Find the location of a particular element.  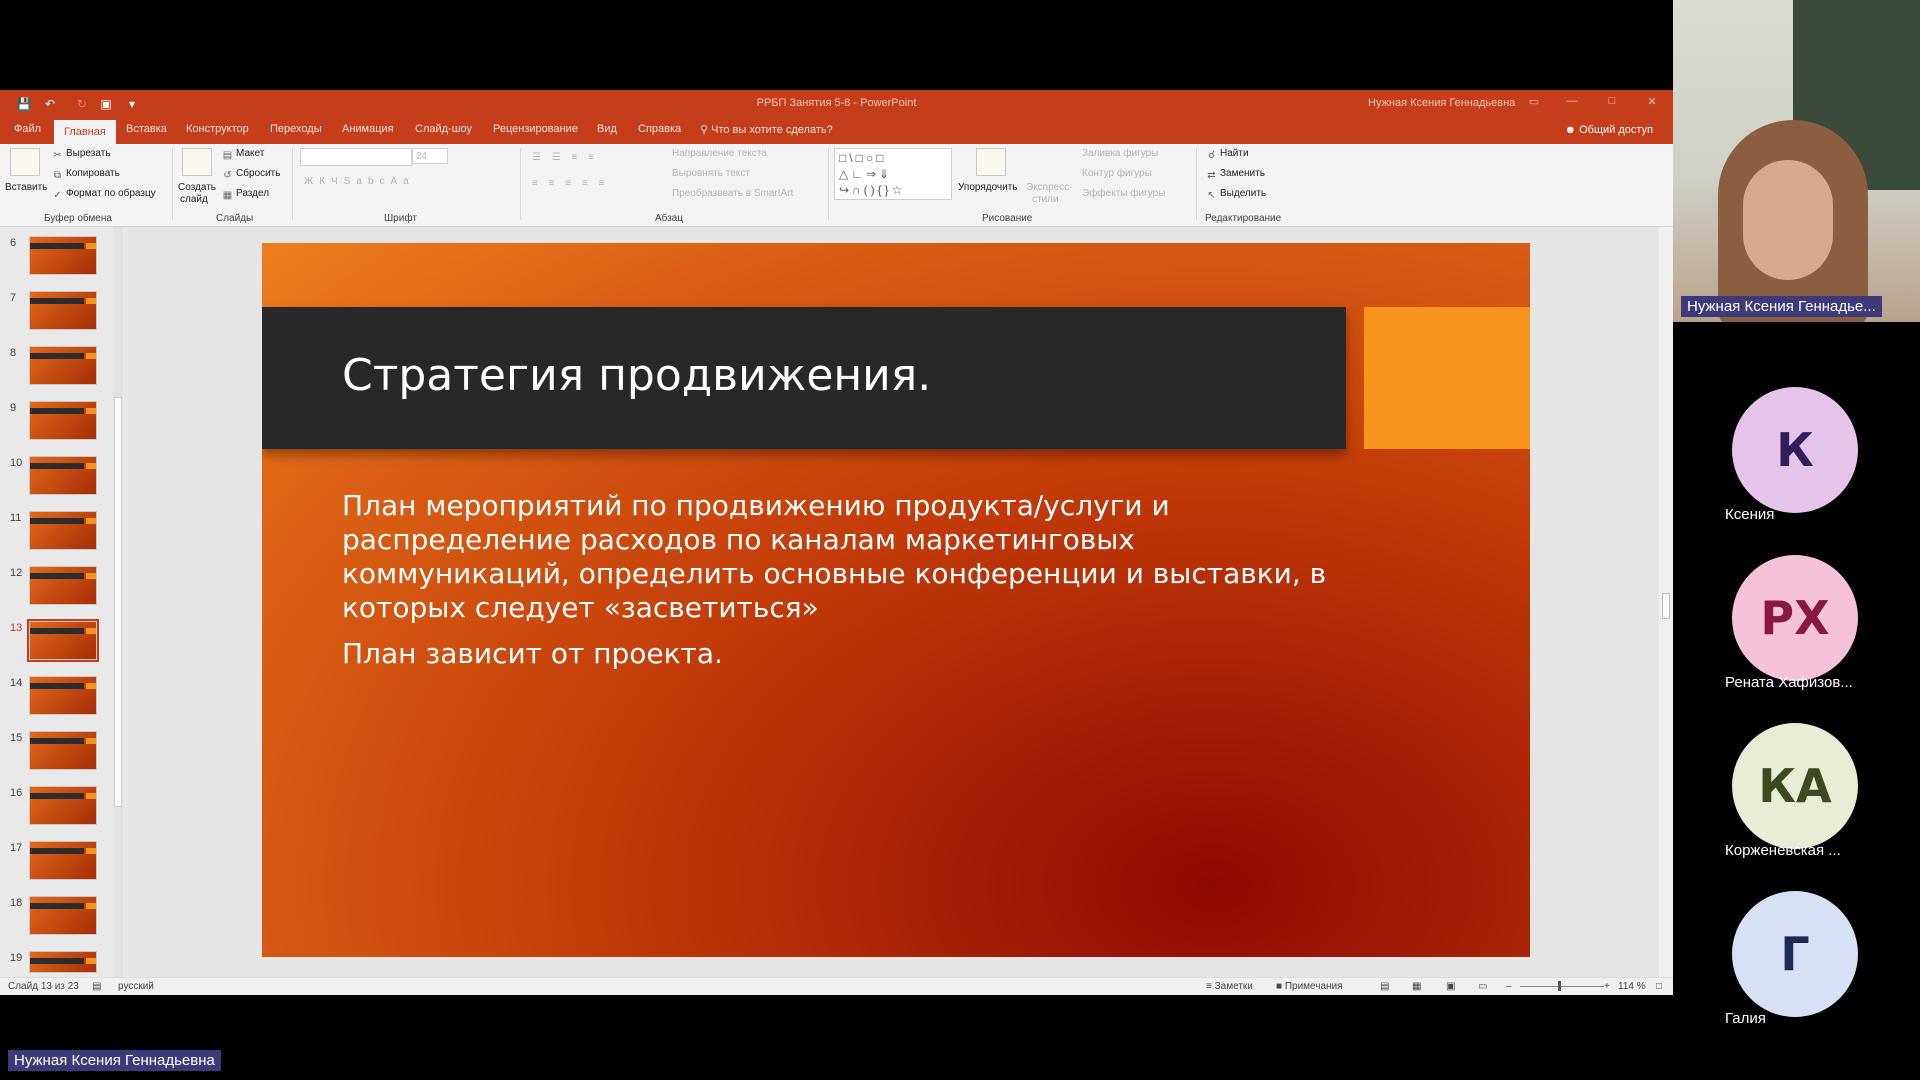

participant-avatar: К is located at coordinates (1795, 450).